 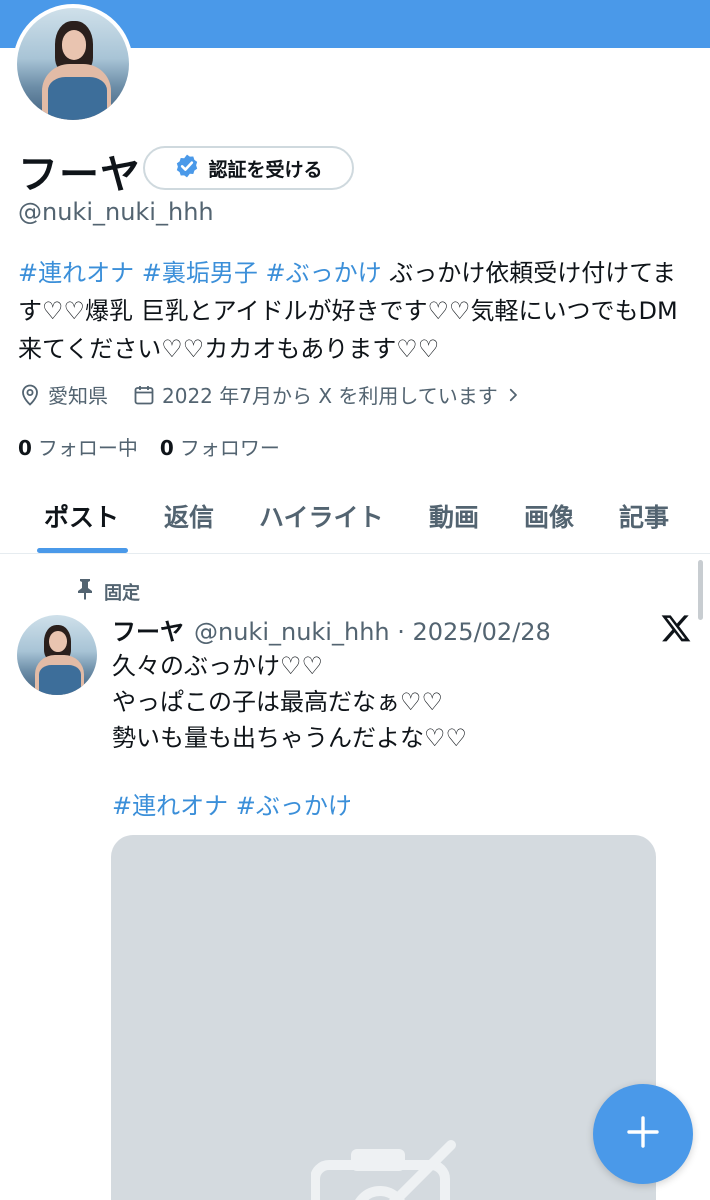 I want to click on hashtag-link: #ぶっかけ, so click(x=324, y=273).